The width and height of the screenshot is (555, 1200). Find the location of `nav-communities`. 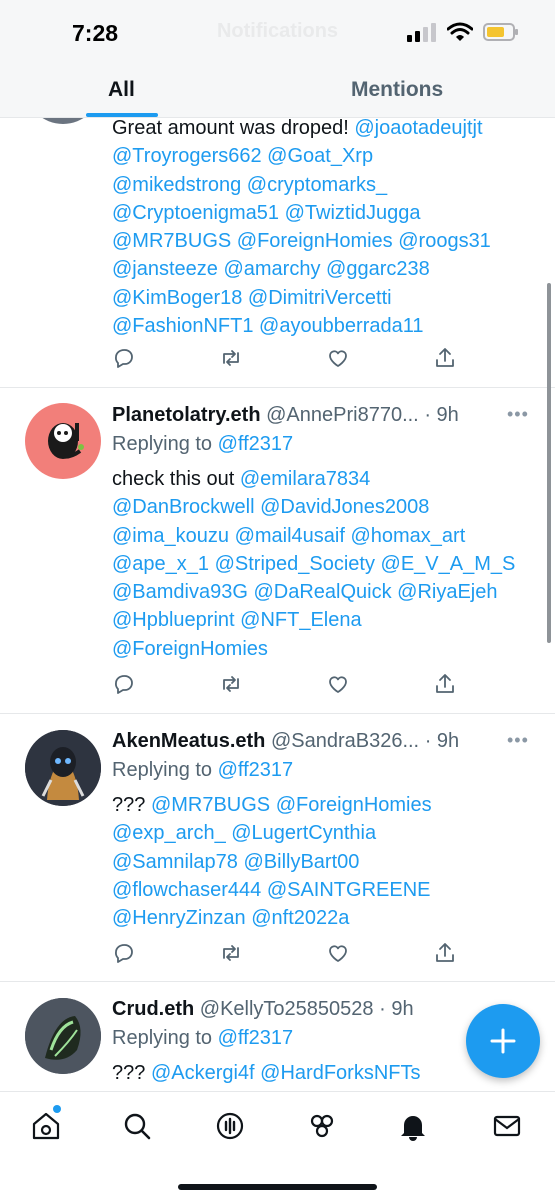

nav-communities is located at coordinates (322, 1126).